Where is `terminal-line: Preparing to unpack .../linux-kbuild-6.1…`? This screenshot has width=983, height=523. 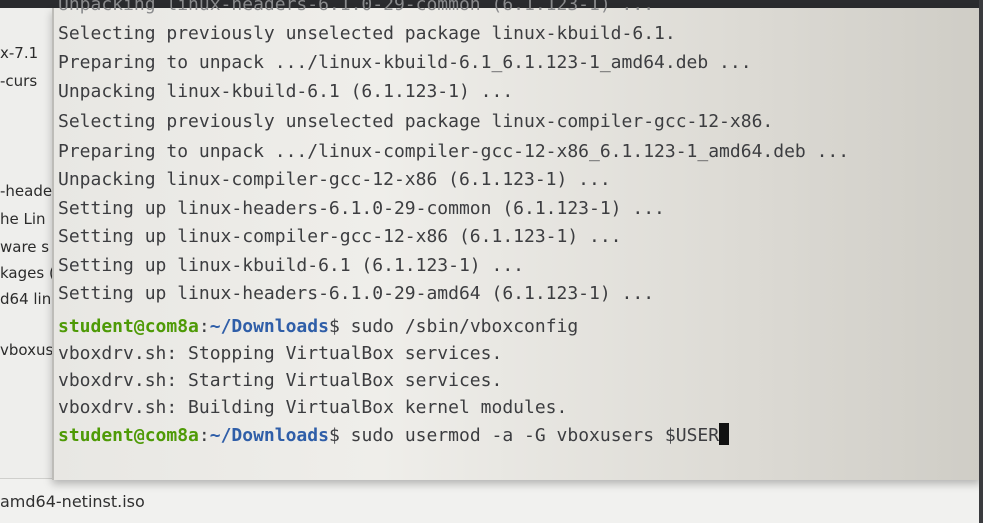
terminal-line: Preparing to unpack .../linux-kbuild-6.1… is located at coordinates (405, 62).